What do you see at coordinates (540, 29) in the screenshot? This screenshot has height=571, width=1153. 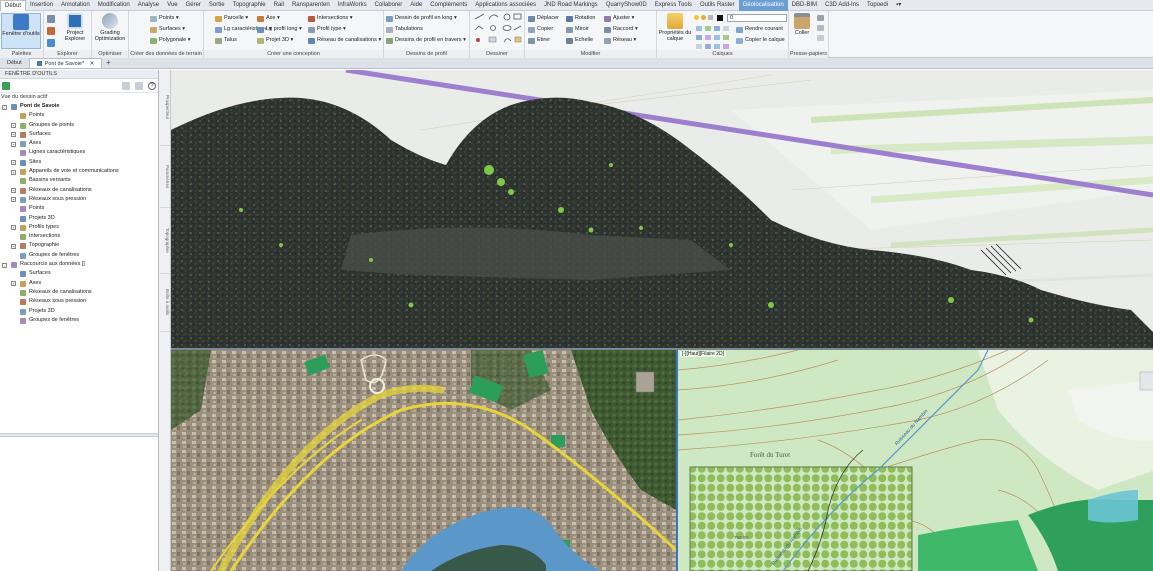 I see `copier-button: Copier` at bounding box center [540, 29].